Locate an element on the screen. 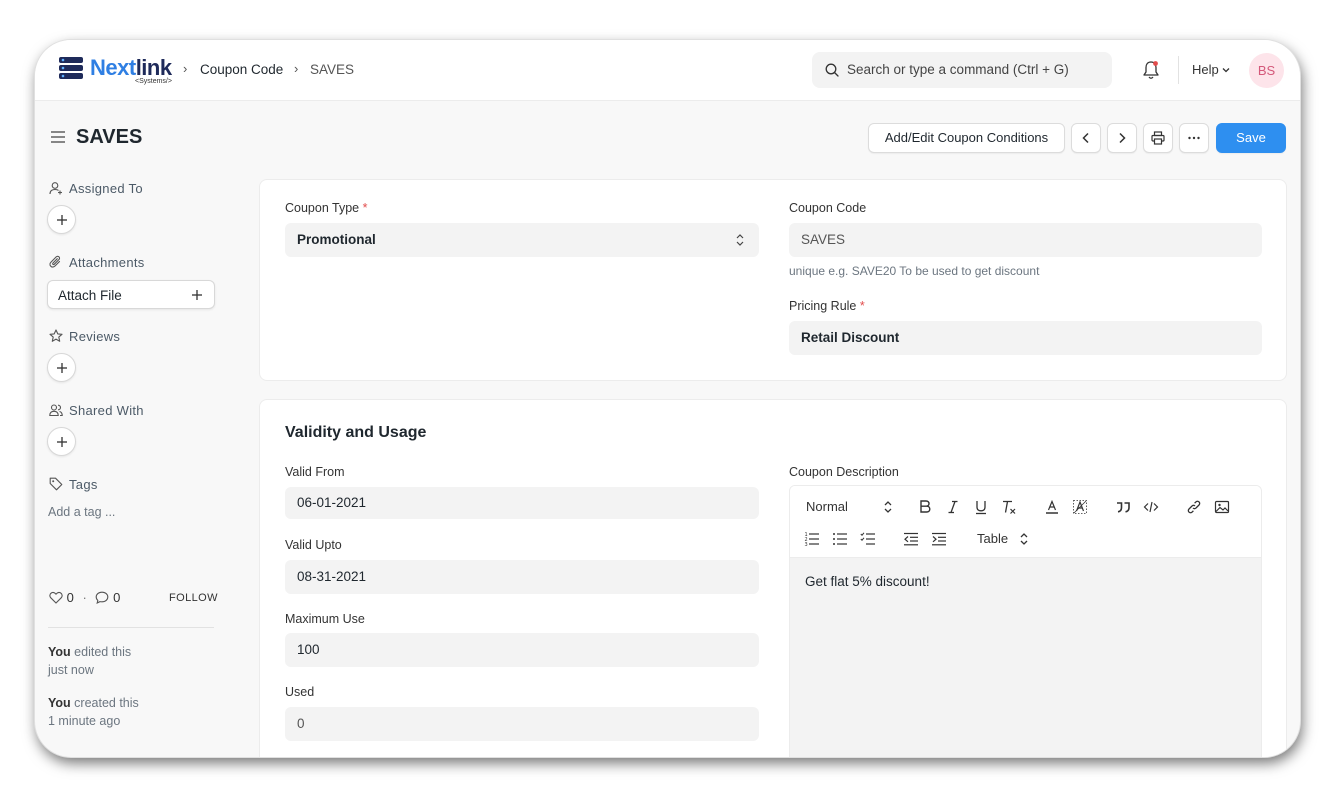  reviews-label: Reviews is located at coordinates (95, 336).